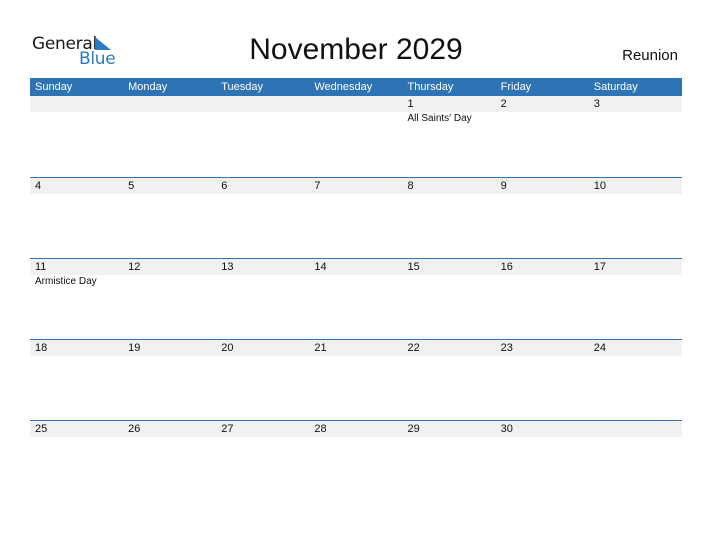 The image size is (712, 550). Describe the element at coordinates (615, 87) in the screenshot. I see `weekday-saturday: Saturday` at that location.